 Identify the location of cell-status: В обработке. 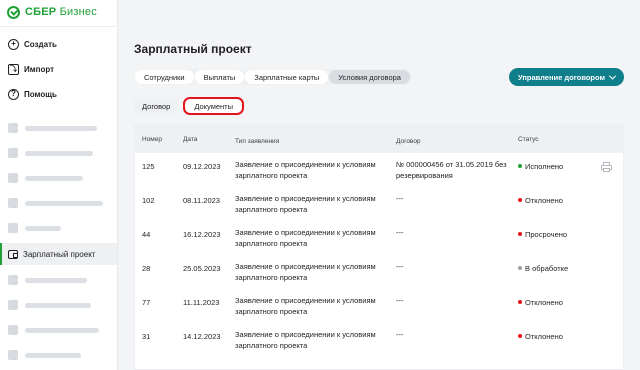
(543, 268).